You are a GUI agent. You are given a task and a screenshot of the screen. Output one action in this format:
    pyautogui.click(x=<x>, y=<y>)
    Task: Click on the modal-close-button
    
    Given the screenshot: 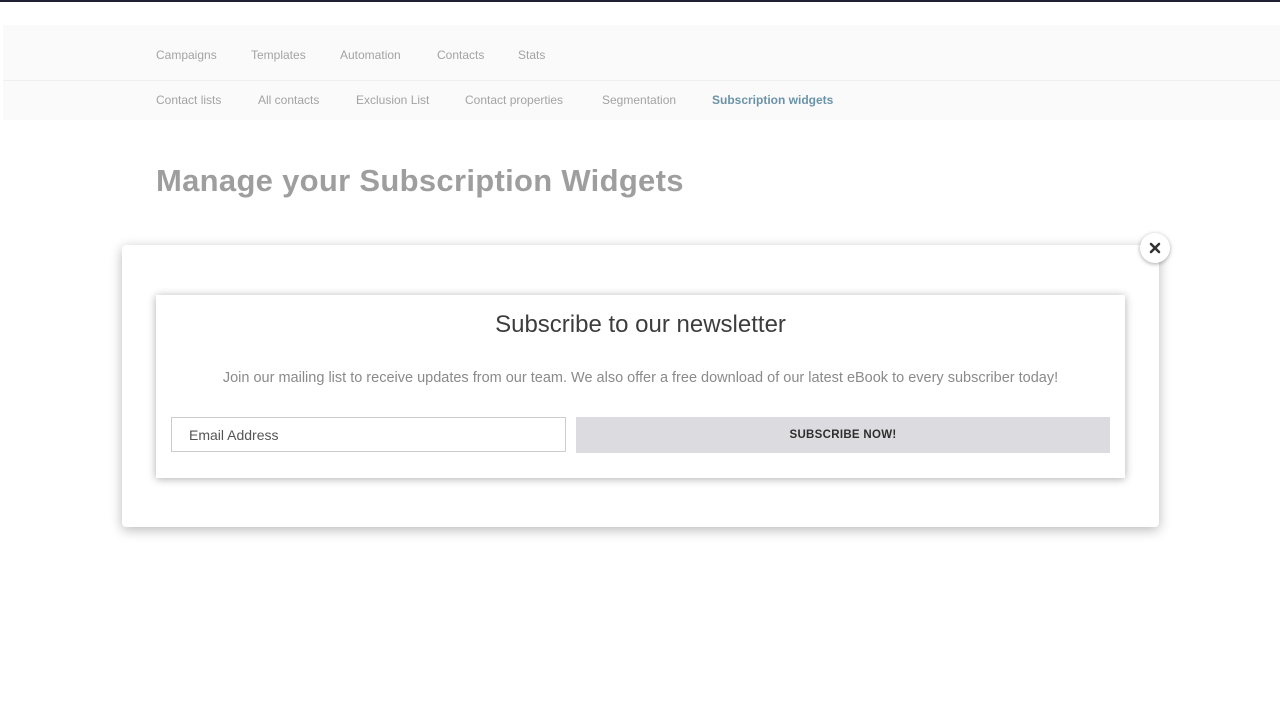 What is the action you would take?
    pyautogui.click(x=1155, y=248)
    